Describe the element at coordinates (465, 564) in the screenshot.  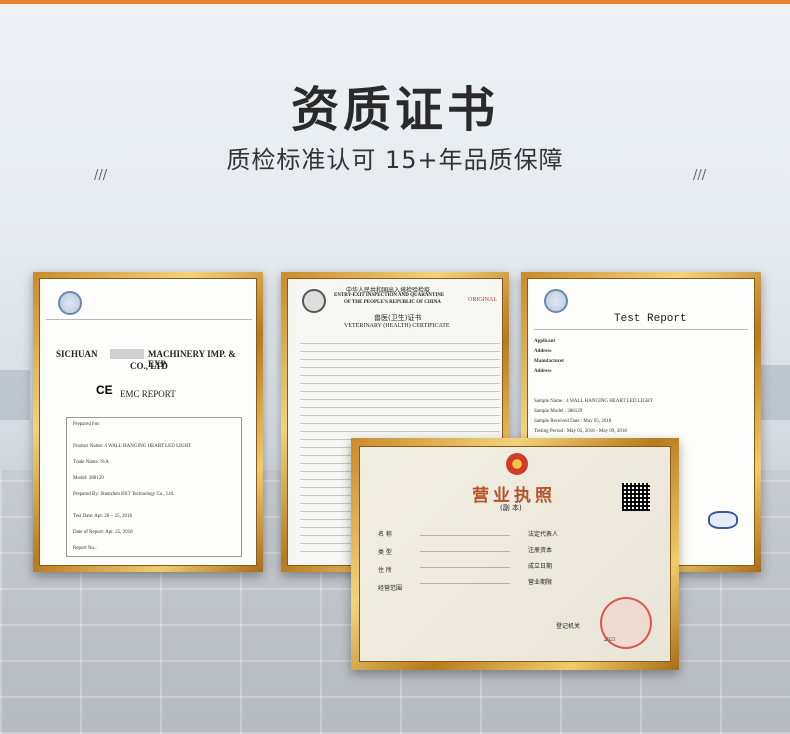
I see `license-body-text` at that location.